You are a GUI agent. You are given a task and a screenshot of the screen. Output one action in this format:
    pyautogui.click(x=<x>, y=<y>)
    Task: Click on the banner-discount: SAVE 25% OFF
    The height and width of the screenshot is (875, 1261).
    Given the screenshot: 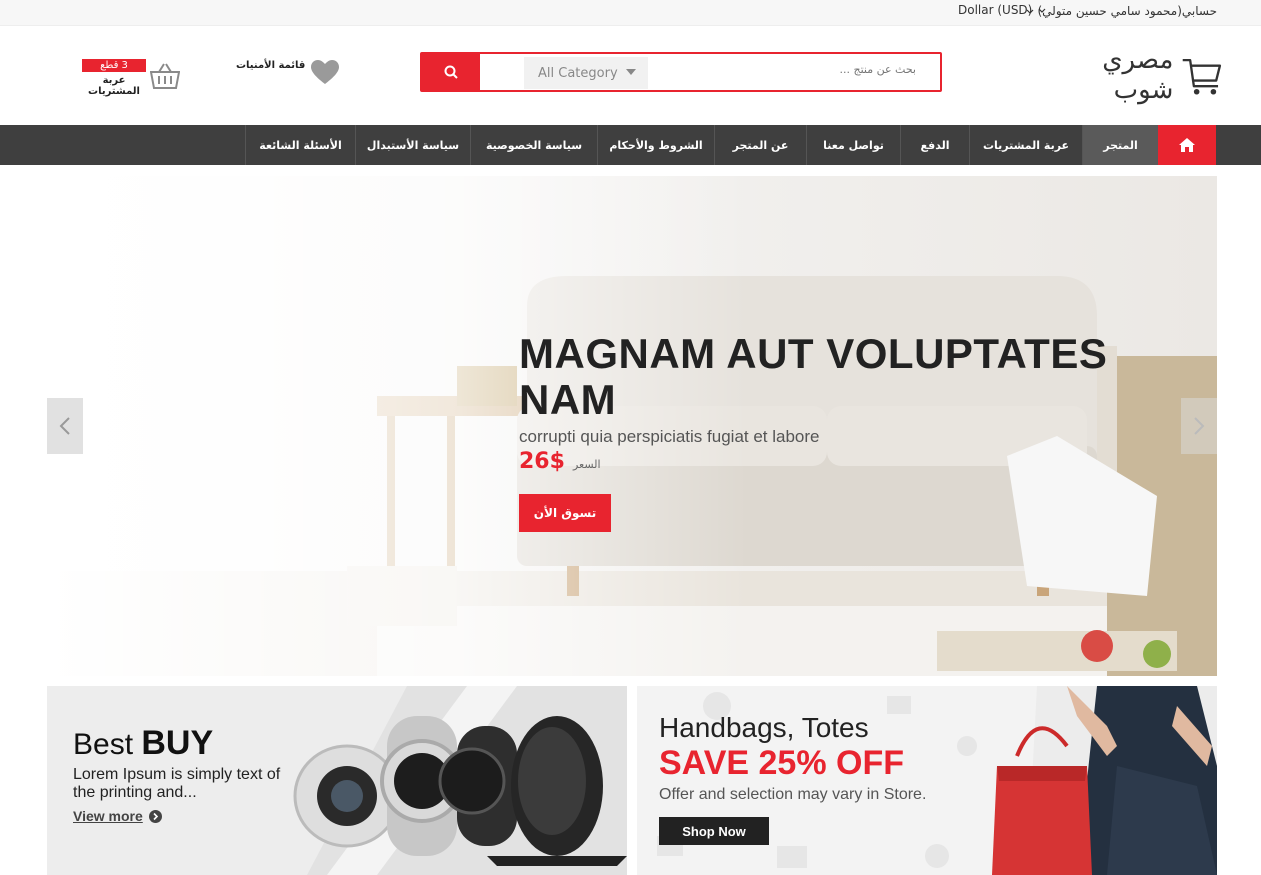 What is the action you would take?
    pyautogui.click(x=781, y=763)
    